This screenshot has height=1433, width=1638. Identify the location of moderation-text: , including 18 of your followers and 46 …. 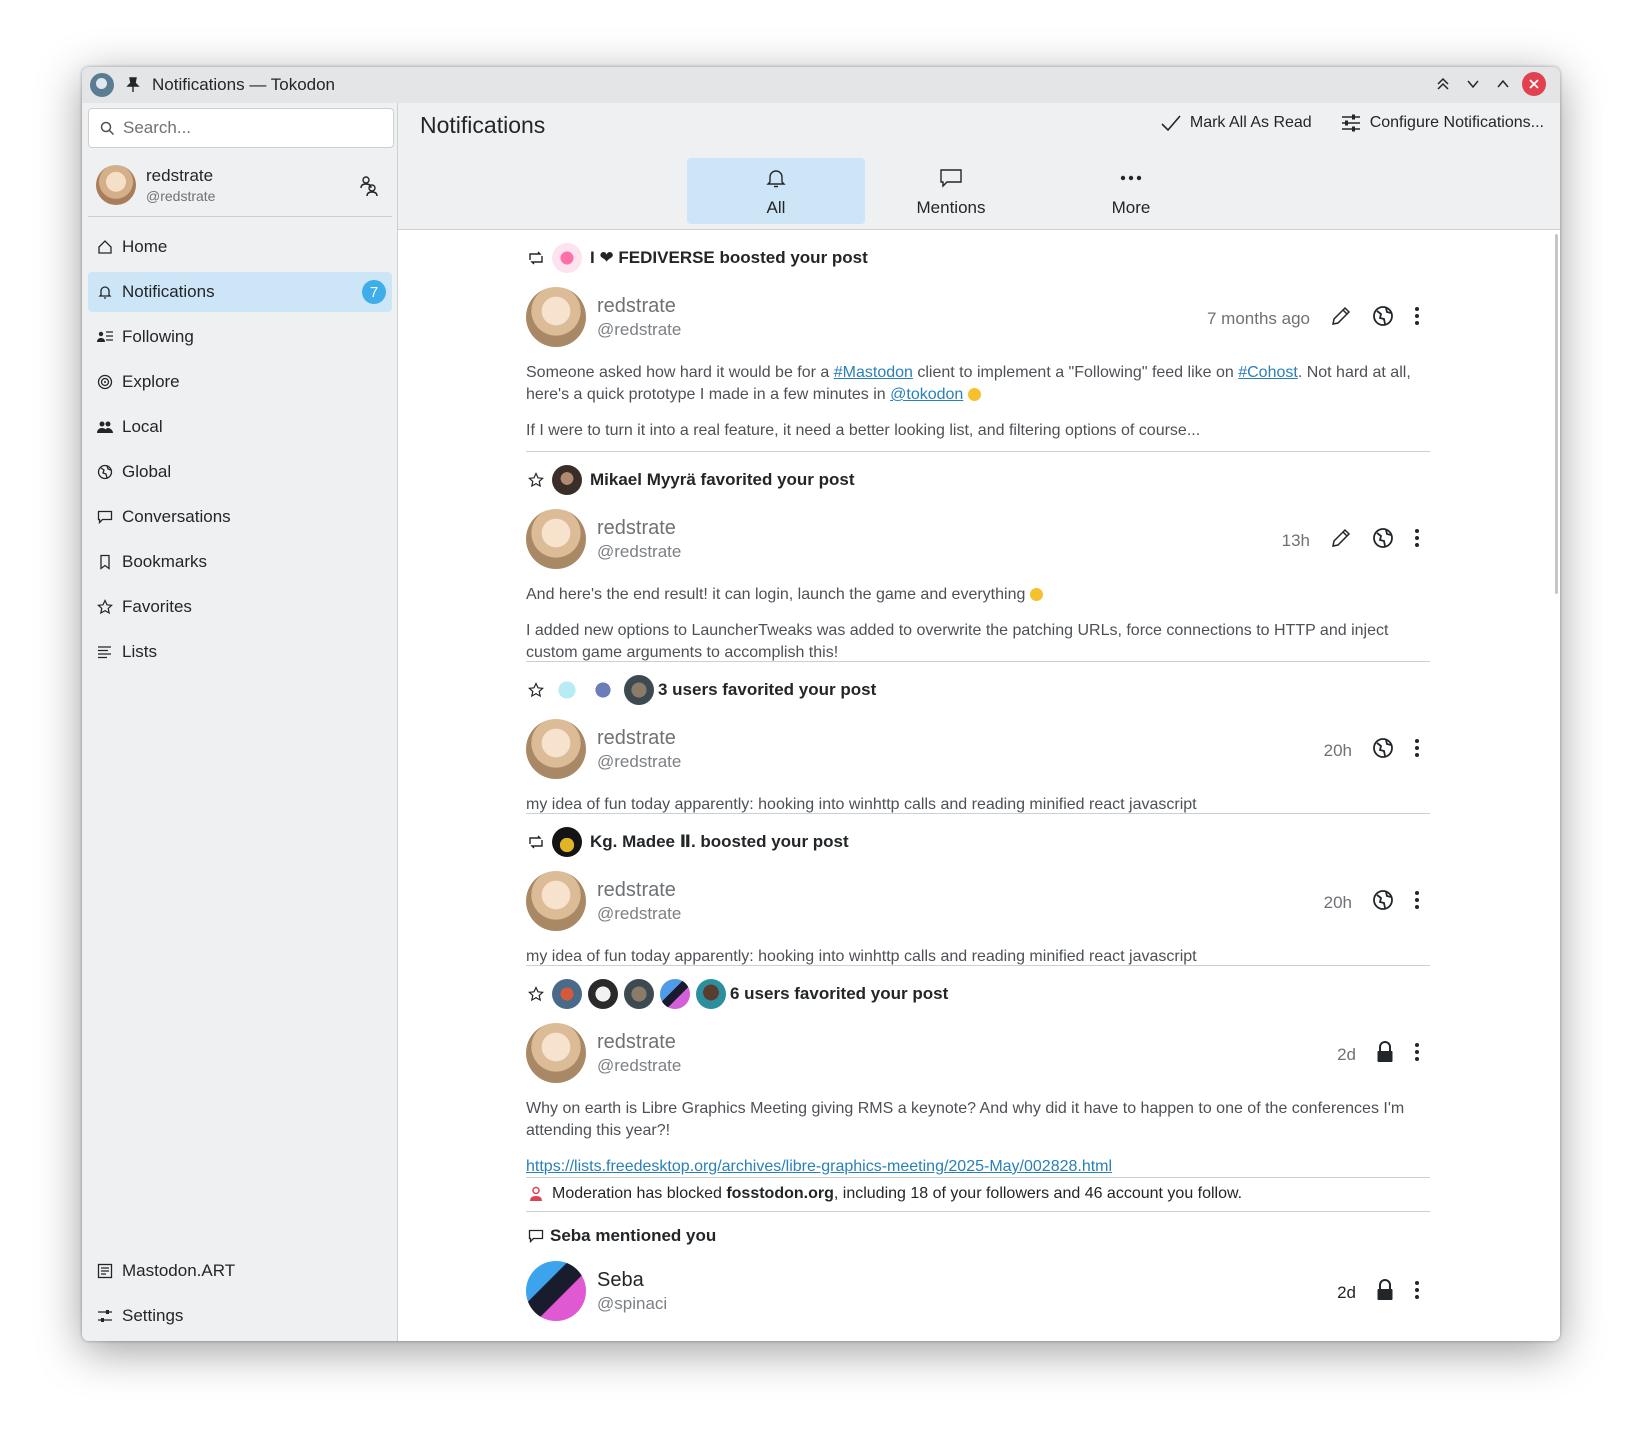
(1038, 1193).